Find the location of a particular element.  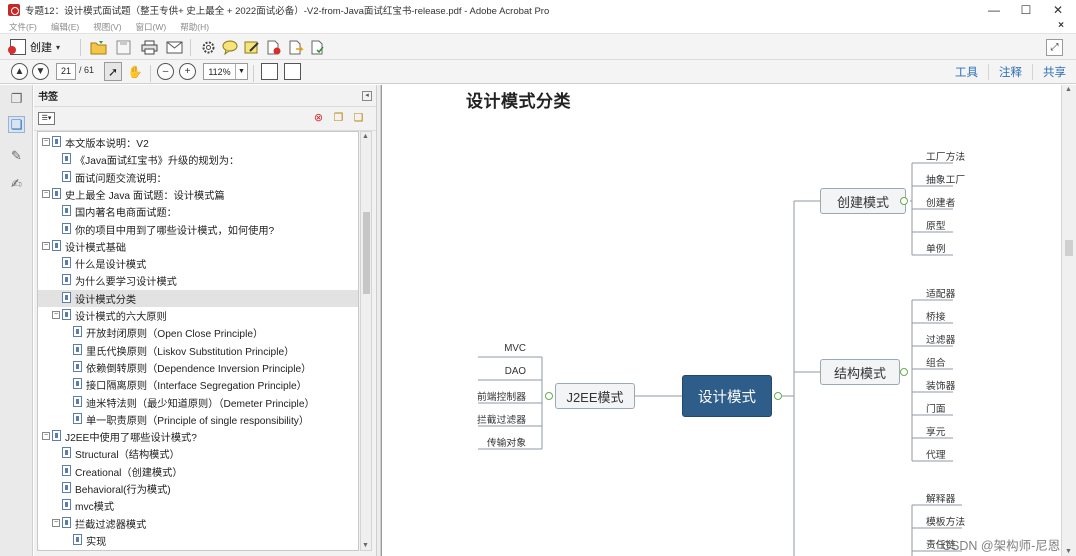

bookmark-item: Creational（创建模式） is located at coordinates (198, 471).